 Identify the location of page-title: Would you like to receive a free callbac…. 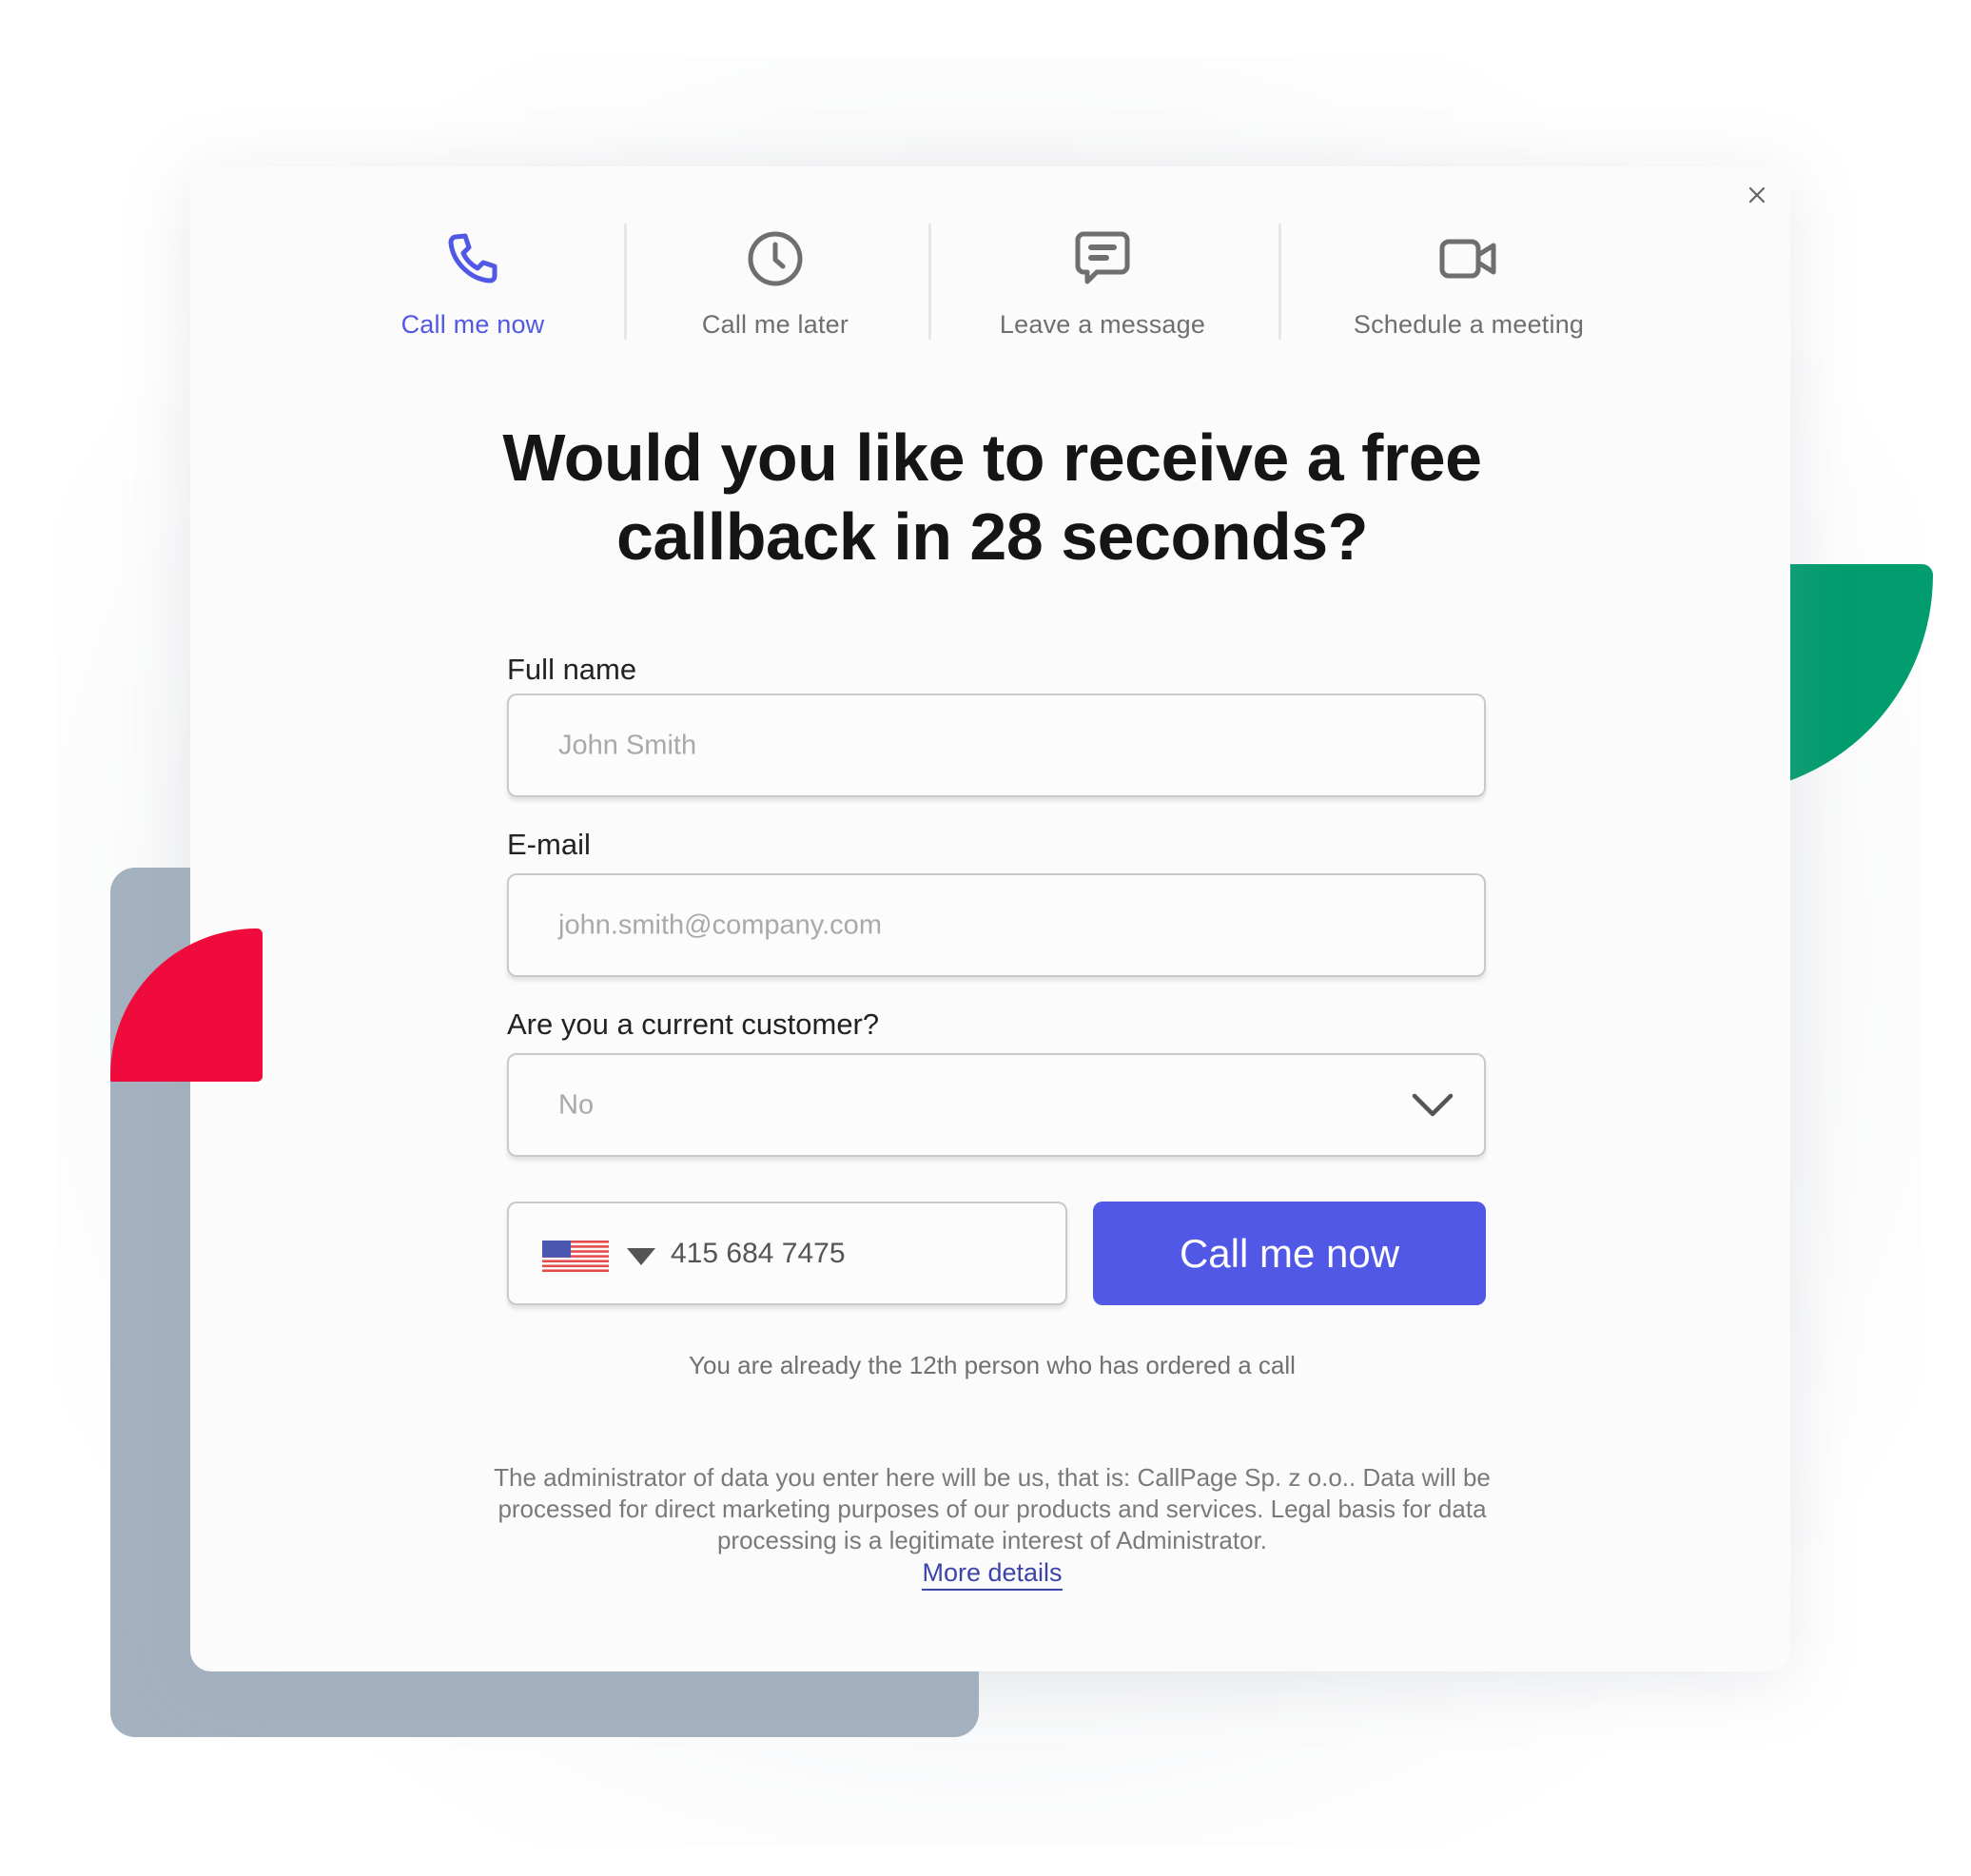
(992, 497).